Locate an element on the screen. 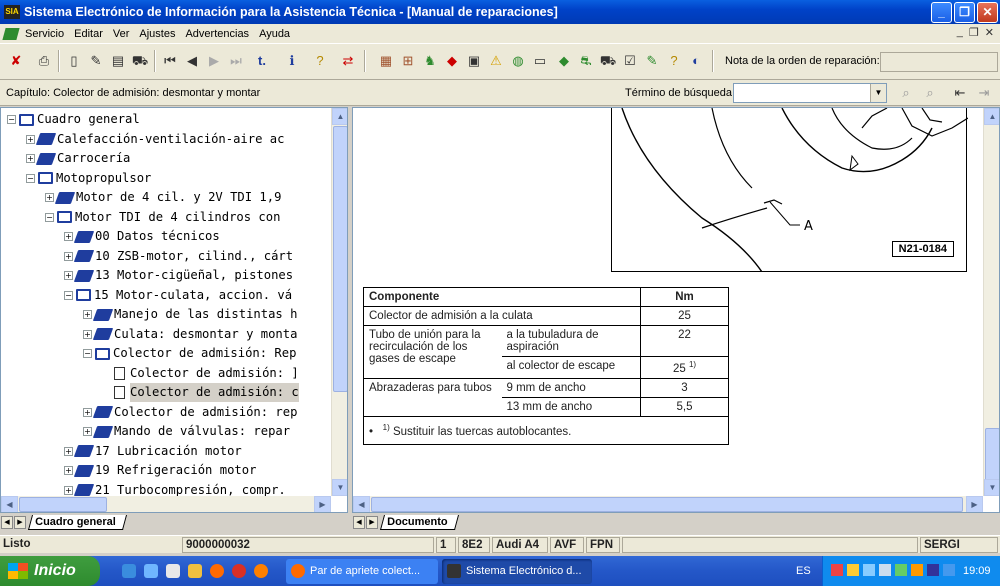  tab-cuadro-general: Cuadro general is located at coordinates (77, 522).